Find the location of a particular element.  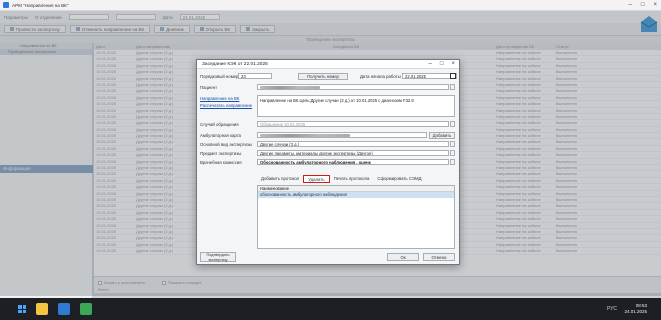

commission-dropdown is located at coordinates (452, 162).